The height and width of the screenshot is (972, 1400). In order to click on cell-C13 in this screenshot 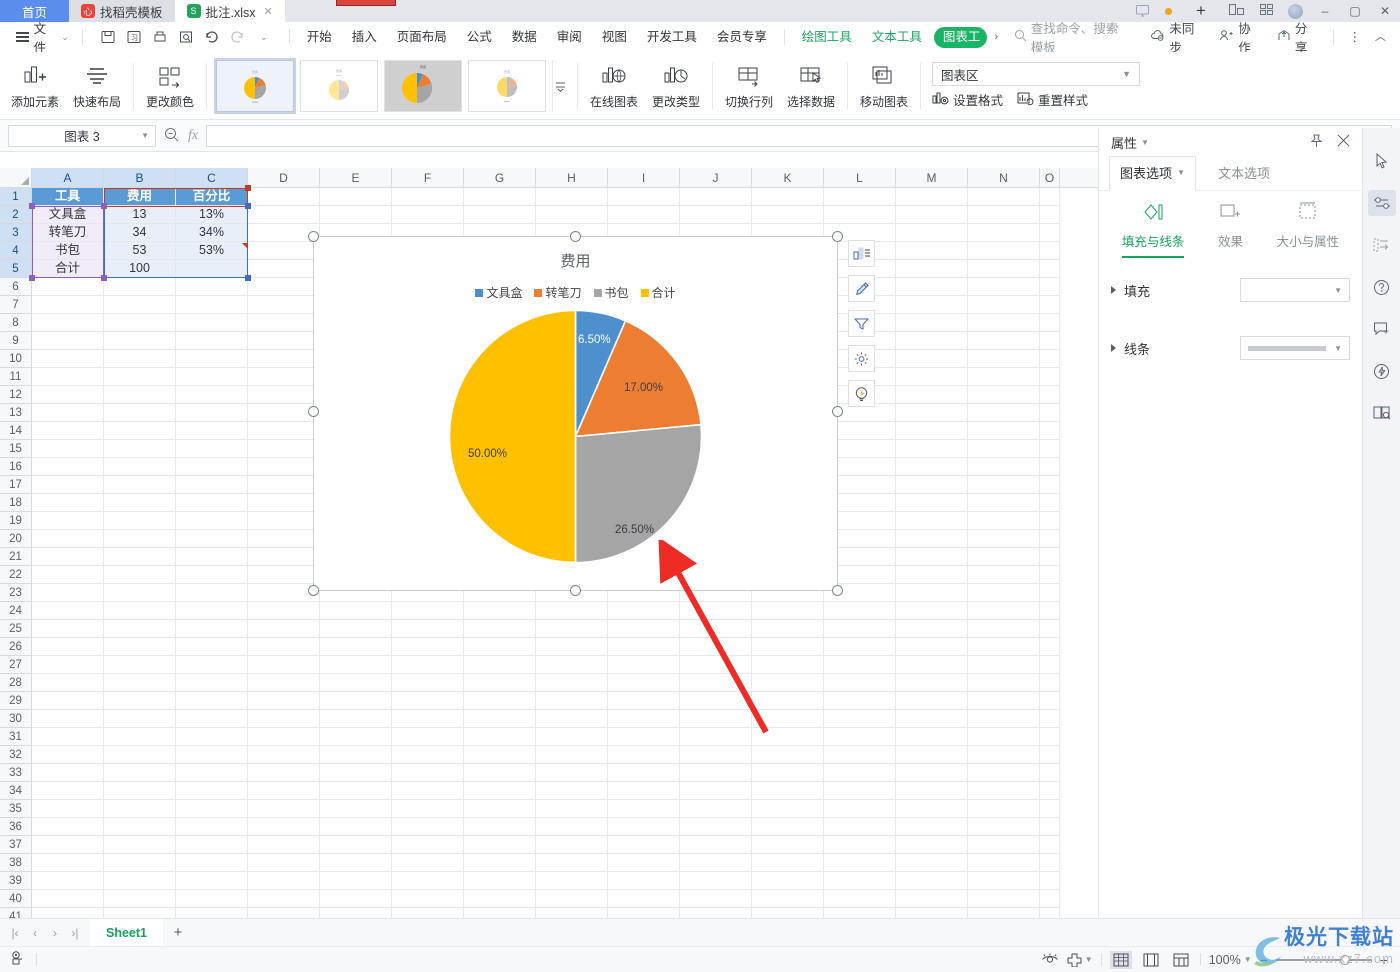, I will do `click(212, 413)`.